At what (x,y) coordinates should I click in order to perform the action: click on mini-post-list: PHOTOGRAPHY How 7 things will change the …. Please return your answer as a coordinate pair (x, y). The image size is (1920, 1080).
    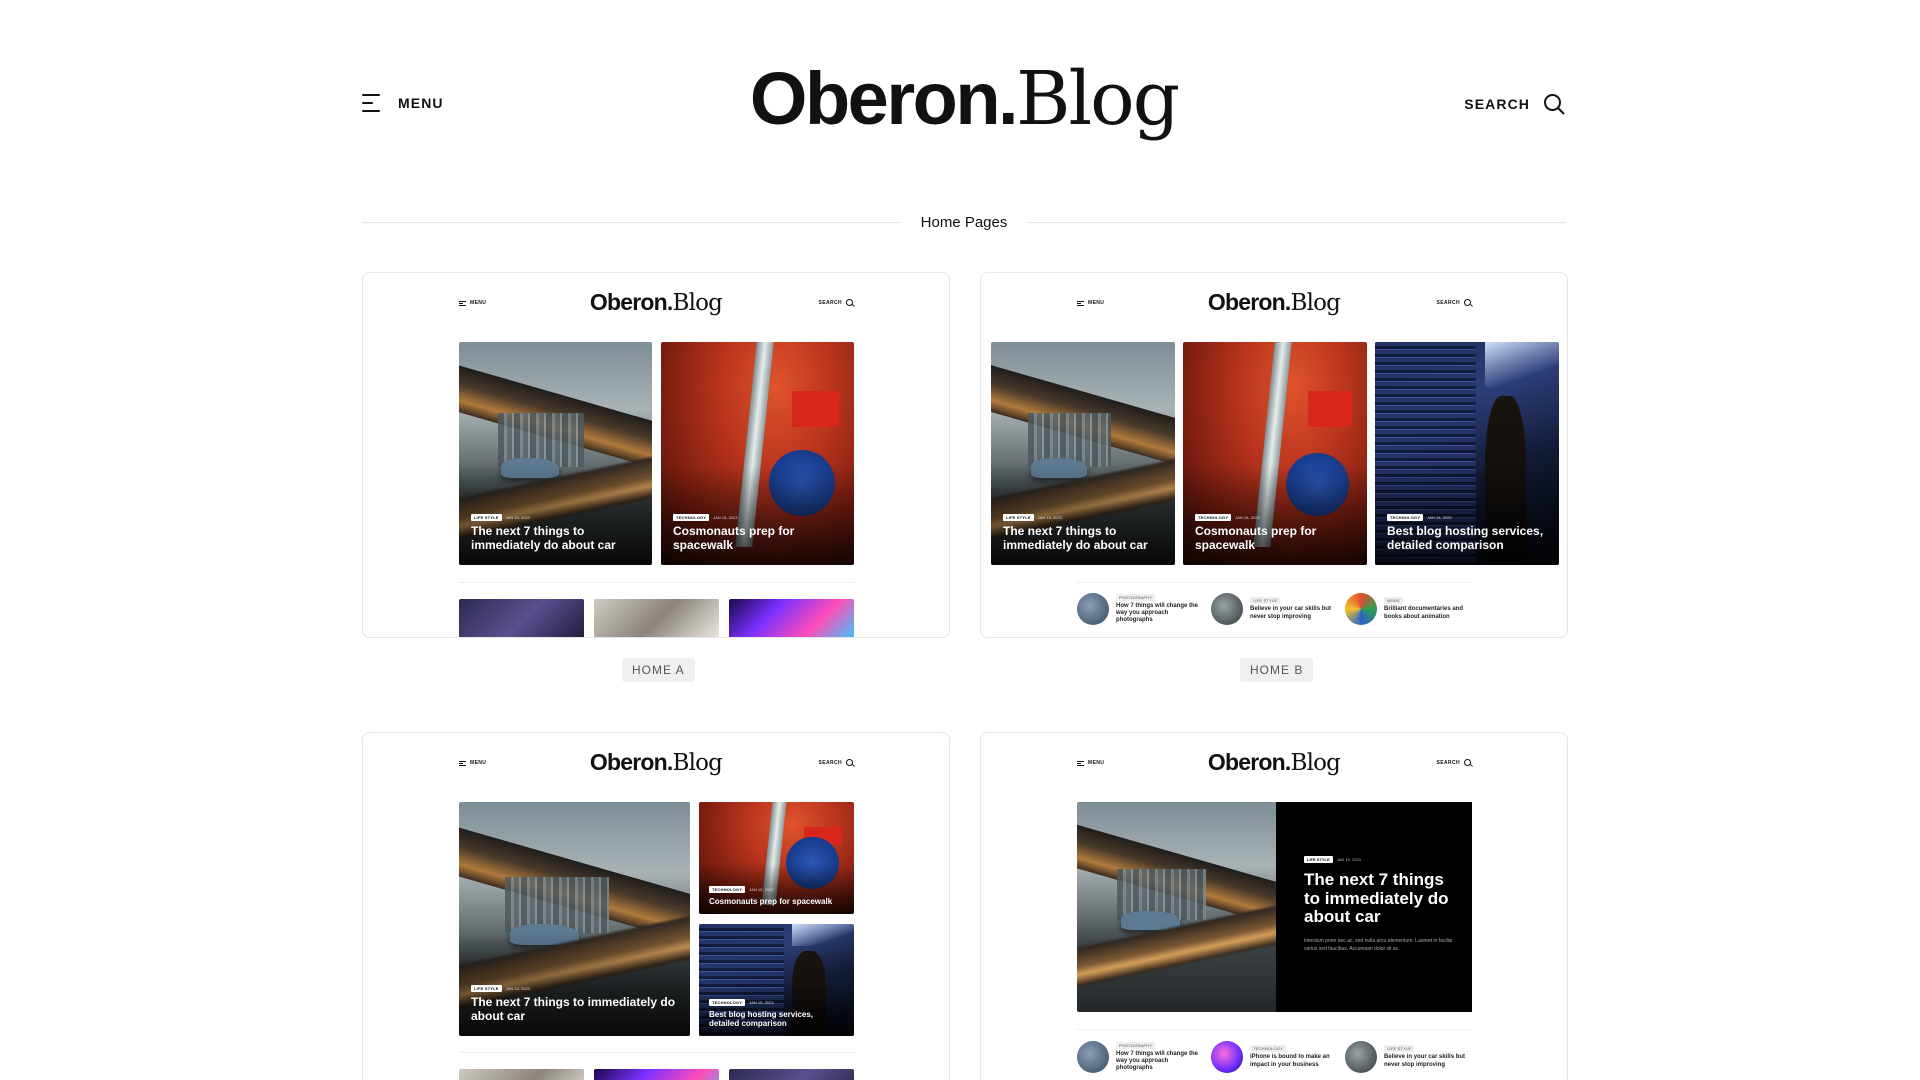
    Looking at the image, I should click on (1273, 1057).